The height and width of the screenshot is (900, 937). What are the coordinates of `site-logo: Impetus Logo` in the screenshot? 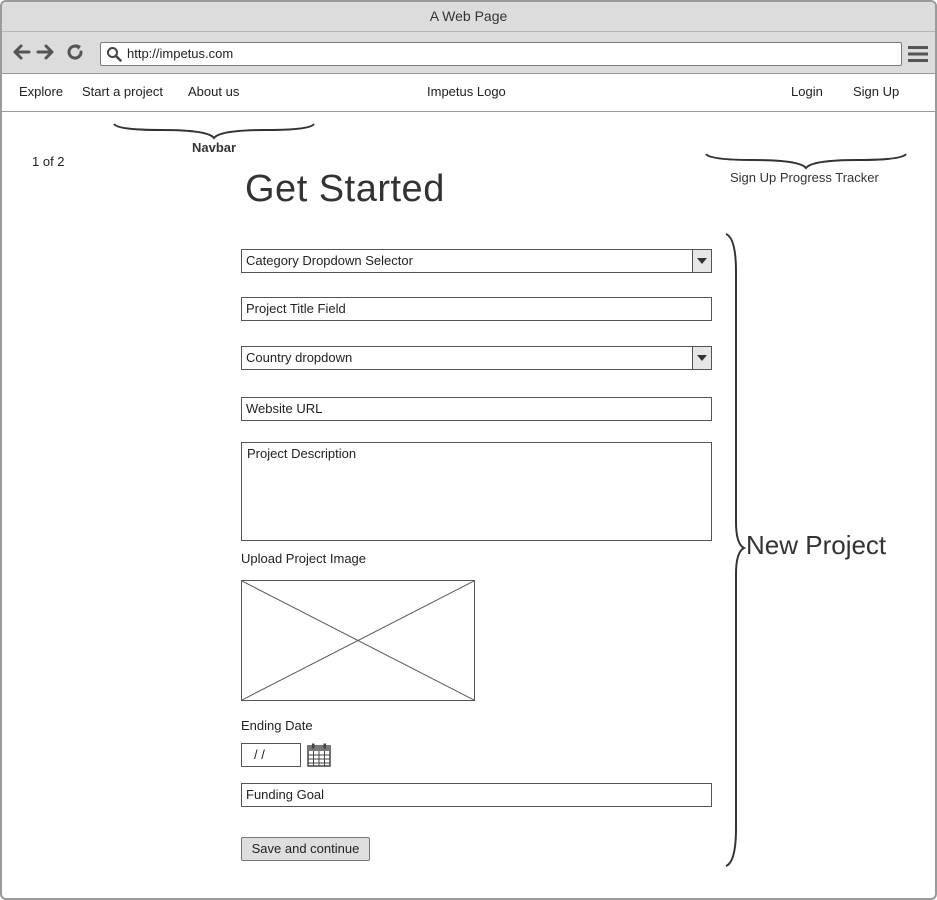 It's located at (466, 92).